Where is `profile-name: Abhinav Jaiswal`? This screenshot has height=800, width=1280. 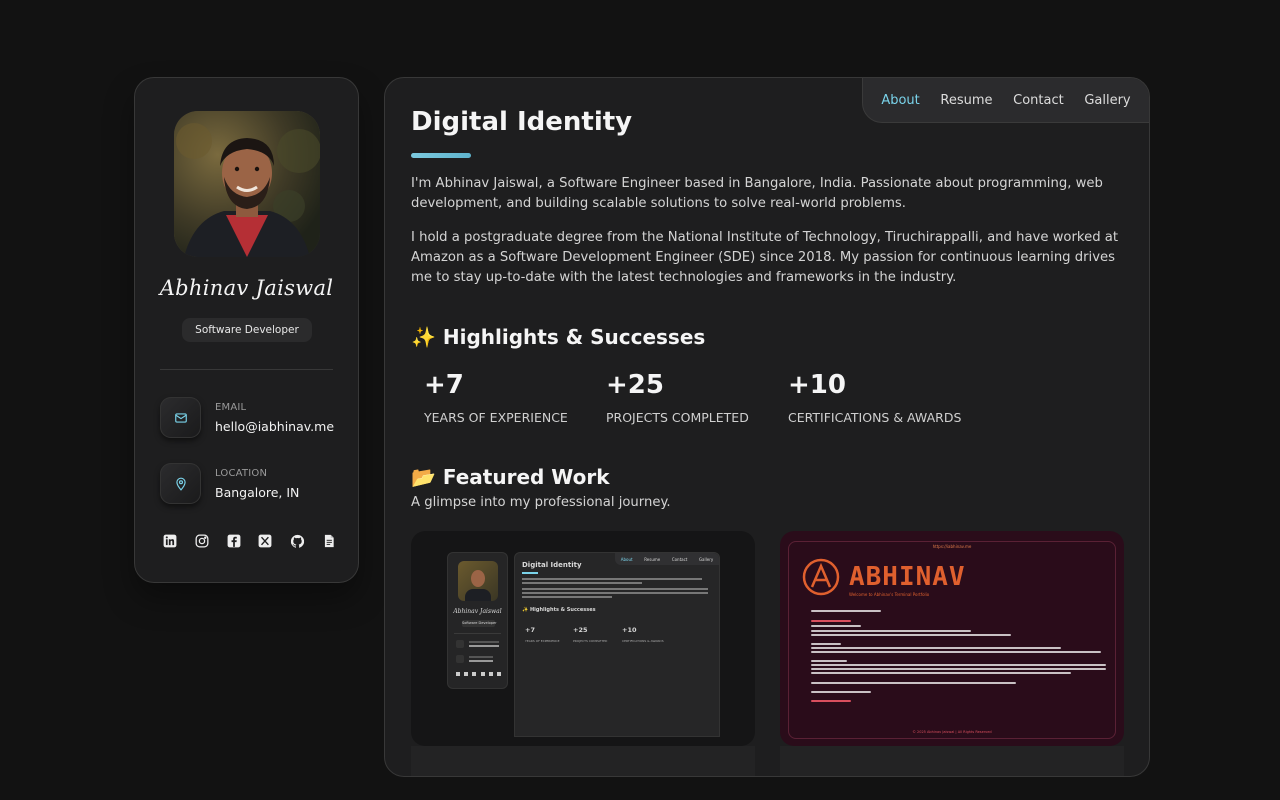
profile-name: Abhinav Jaiswal is located at coordinates (246, 288).